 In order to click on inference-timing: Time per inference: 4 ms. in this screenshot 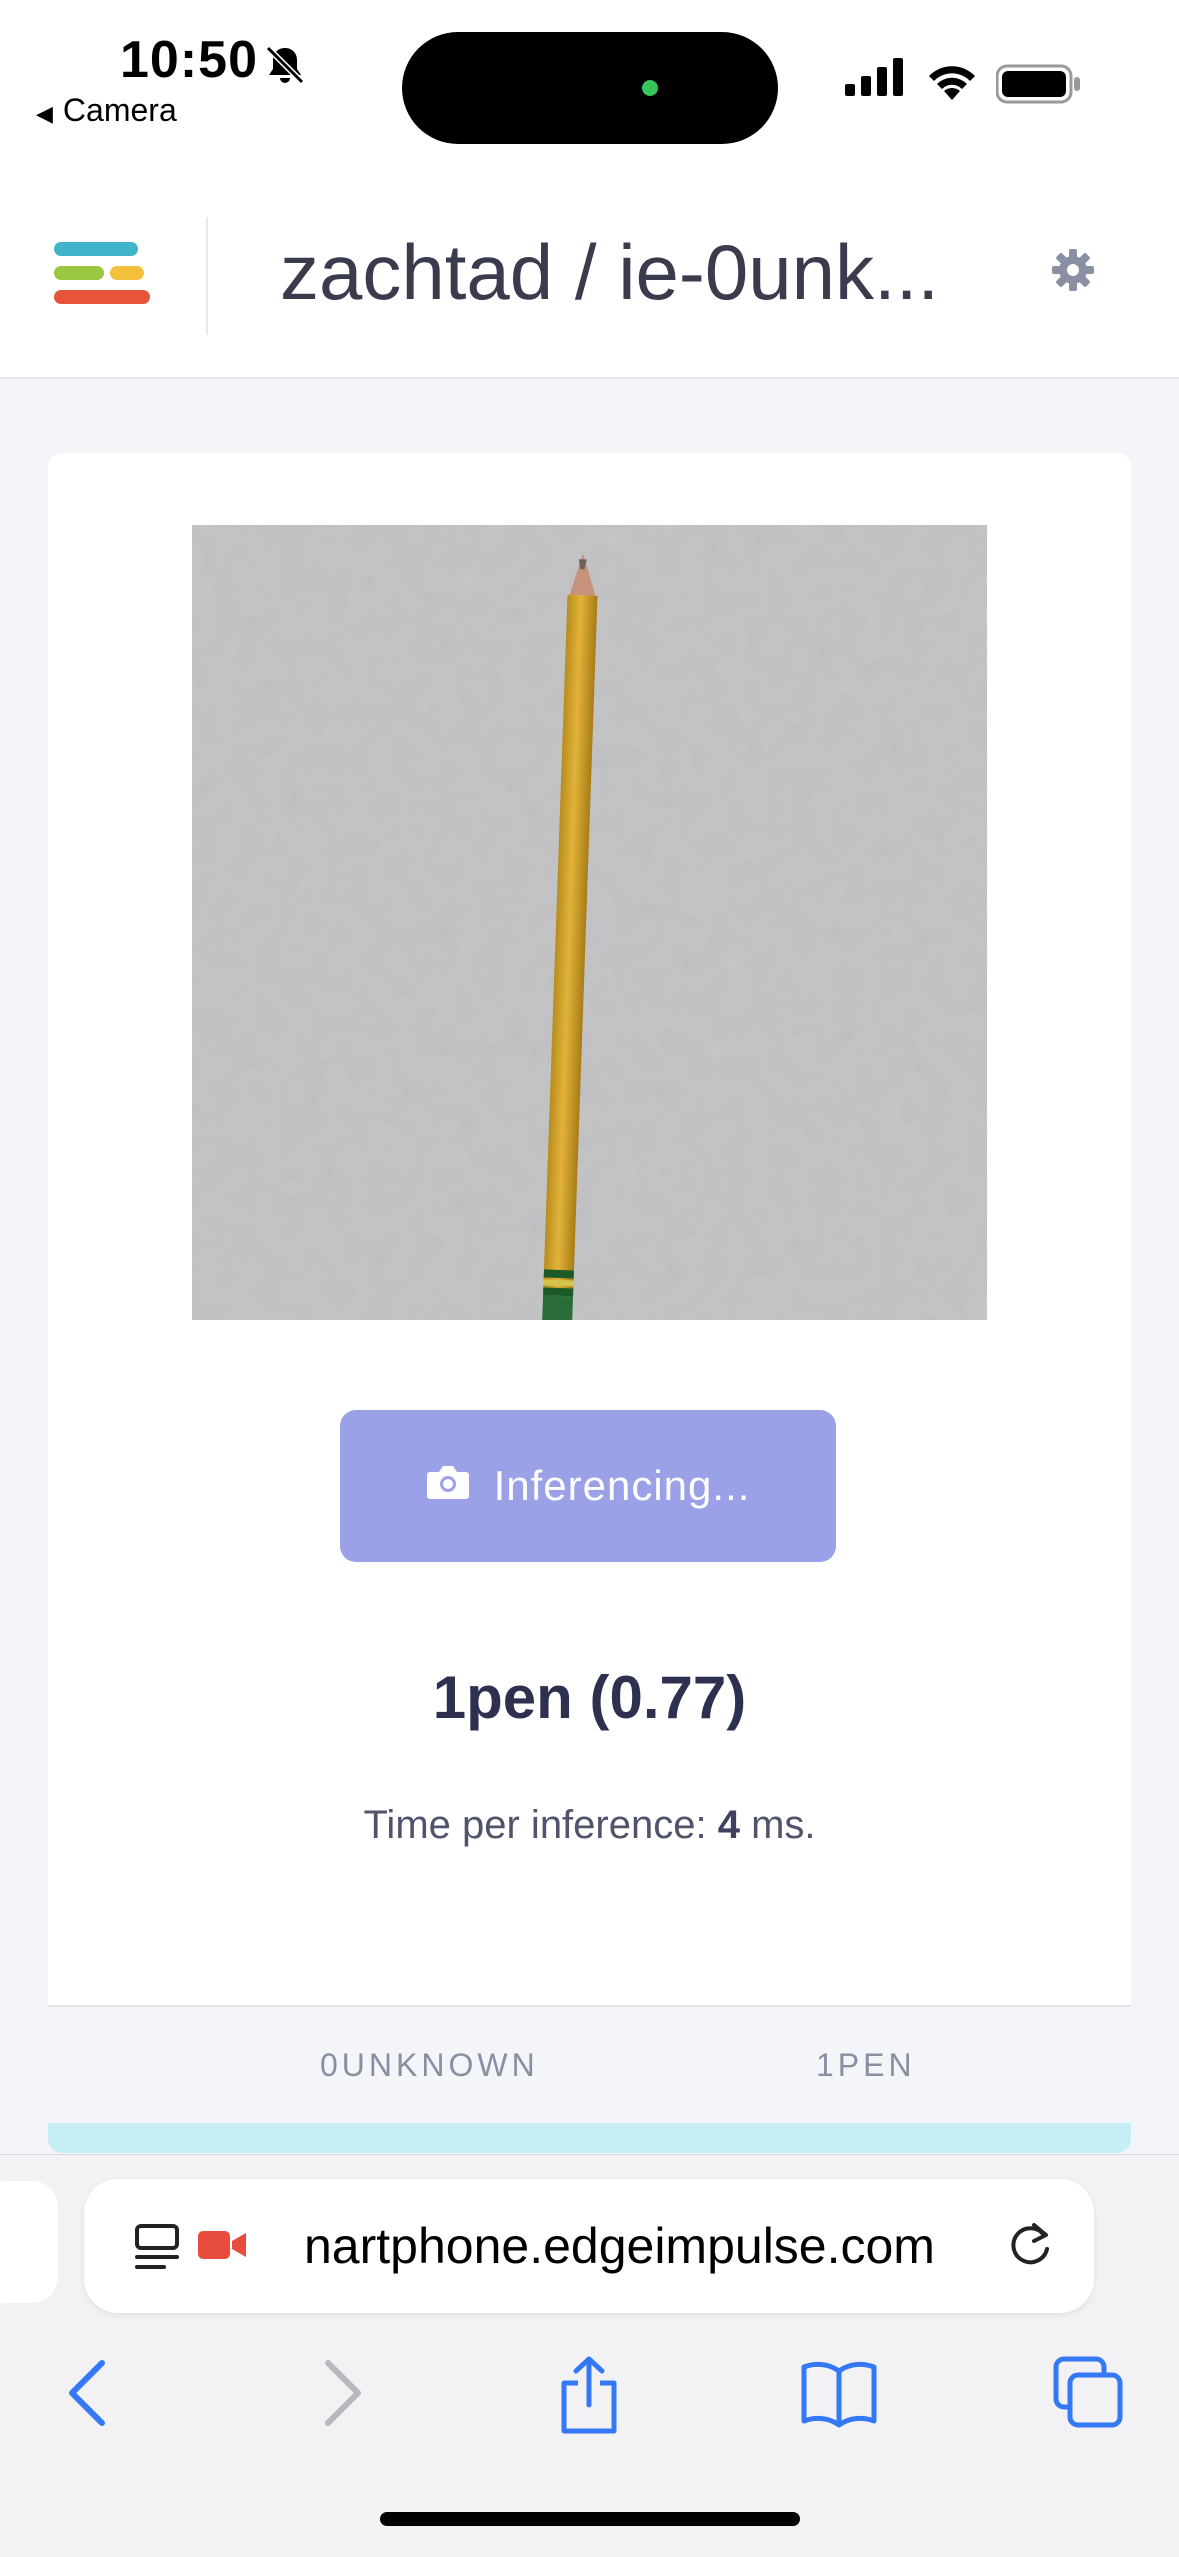, I will do `click(589, 1825)`.